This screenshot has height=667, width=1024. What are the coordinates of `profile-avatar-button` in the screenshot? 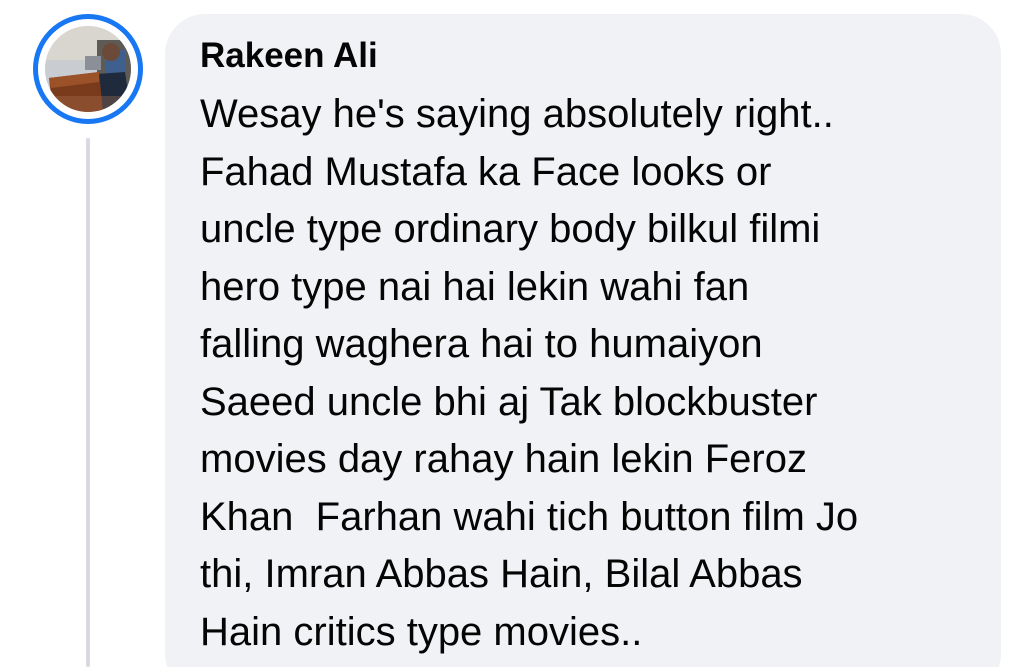 It's located at (88, 69).